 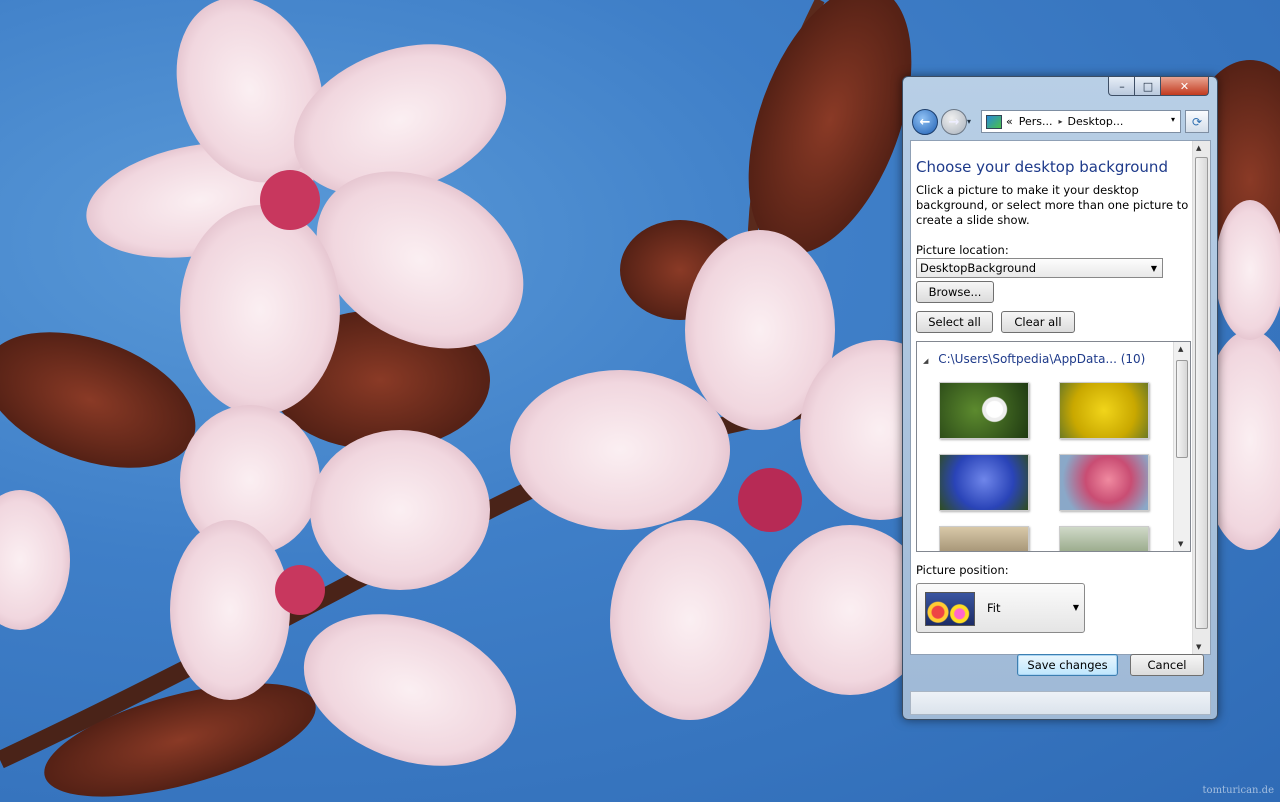 What do you see at coordinates (925, 361) in the screenshot?
I see `collapse-triangle-icon: ◢` at bounding box center [925, 361].